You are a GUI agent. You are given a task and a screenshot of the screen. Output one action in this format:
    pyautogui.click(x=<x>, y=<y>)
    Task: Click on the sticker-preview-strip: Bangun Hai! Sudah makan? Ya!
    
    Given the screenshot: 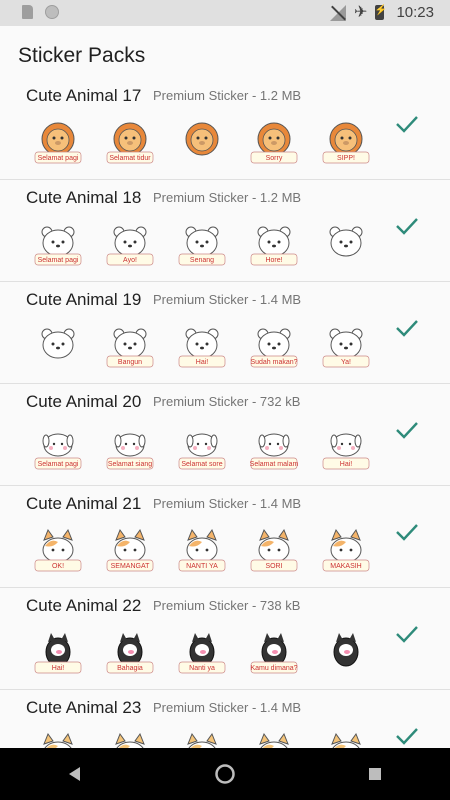 What is the action you would take?
    pyautogui.click(x=202, y=345)
    